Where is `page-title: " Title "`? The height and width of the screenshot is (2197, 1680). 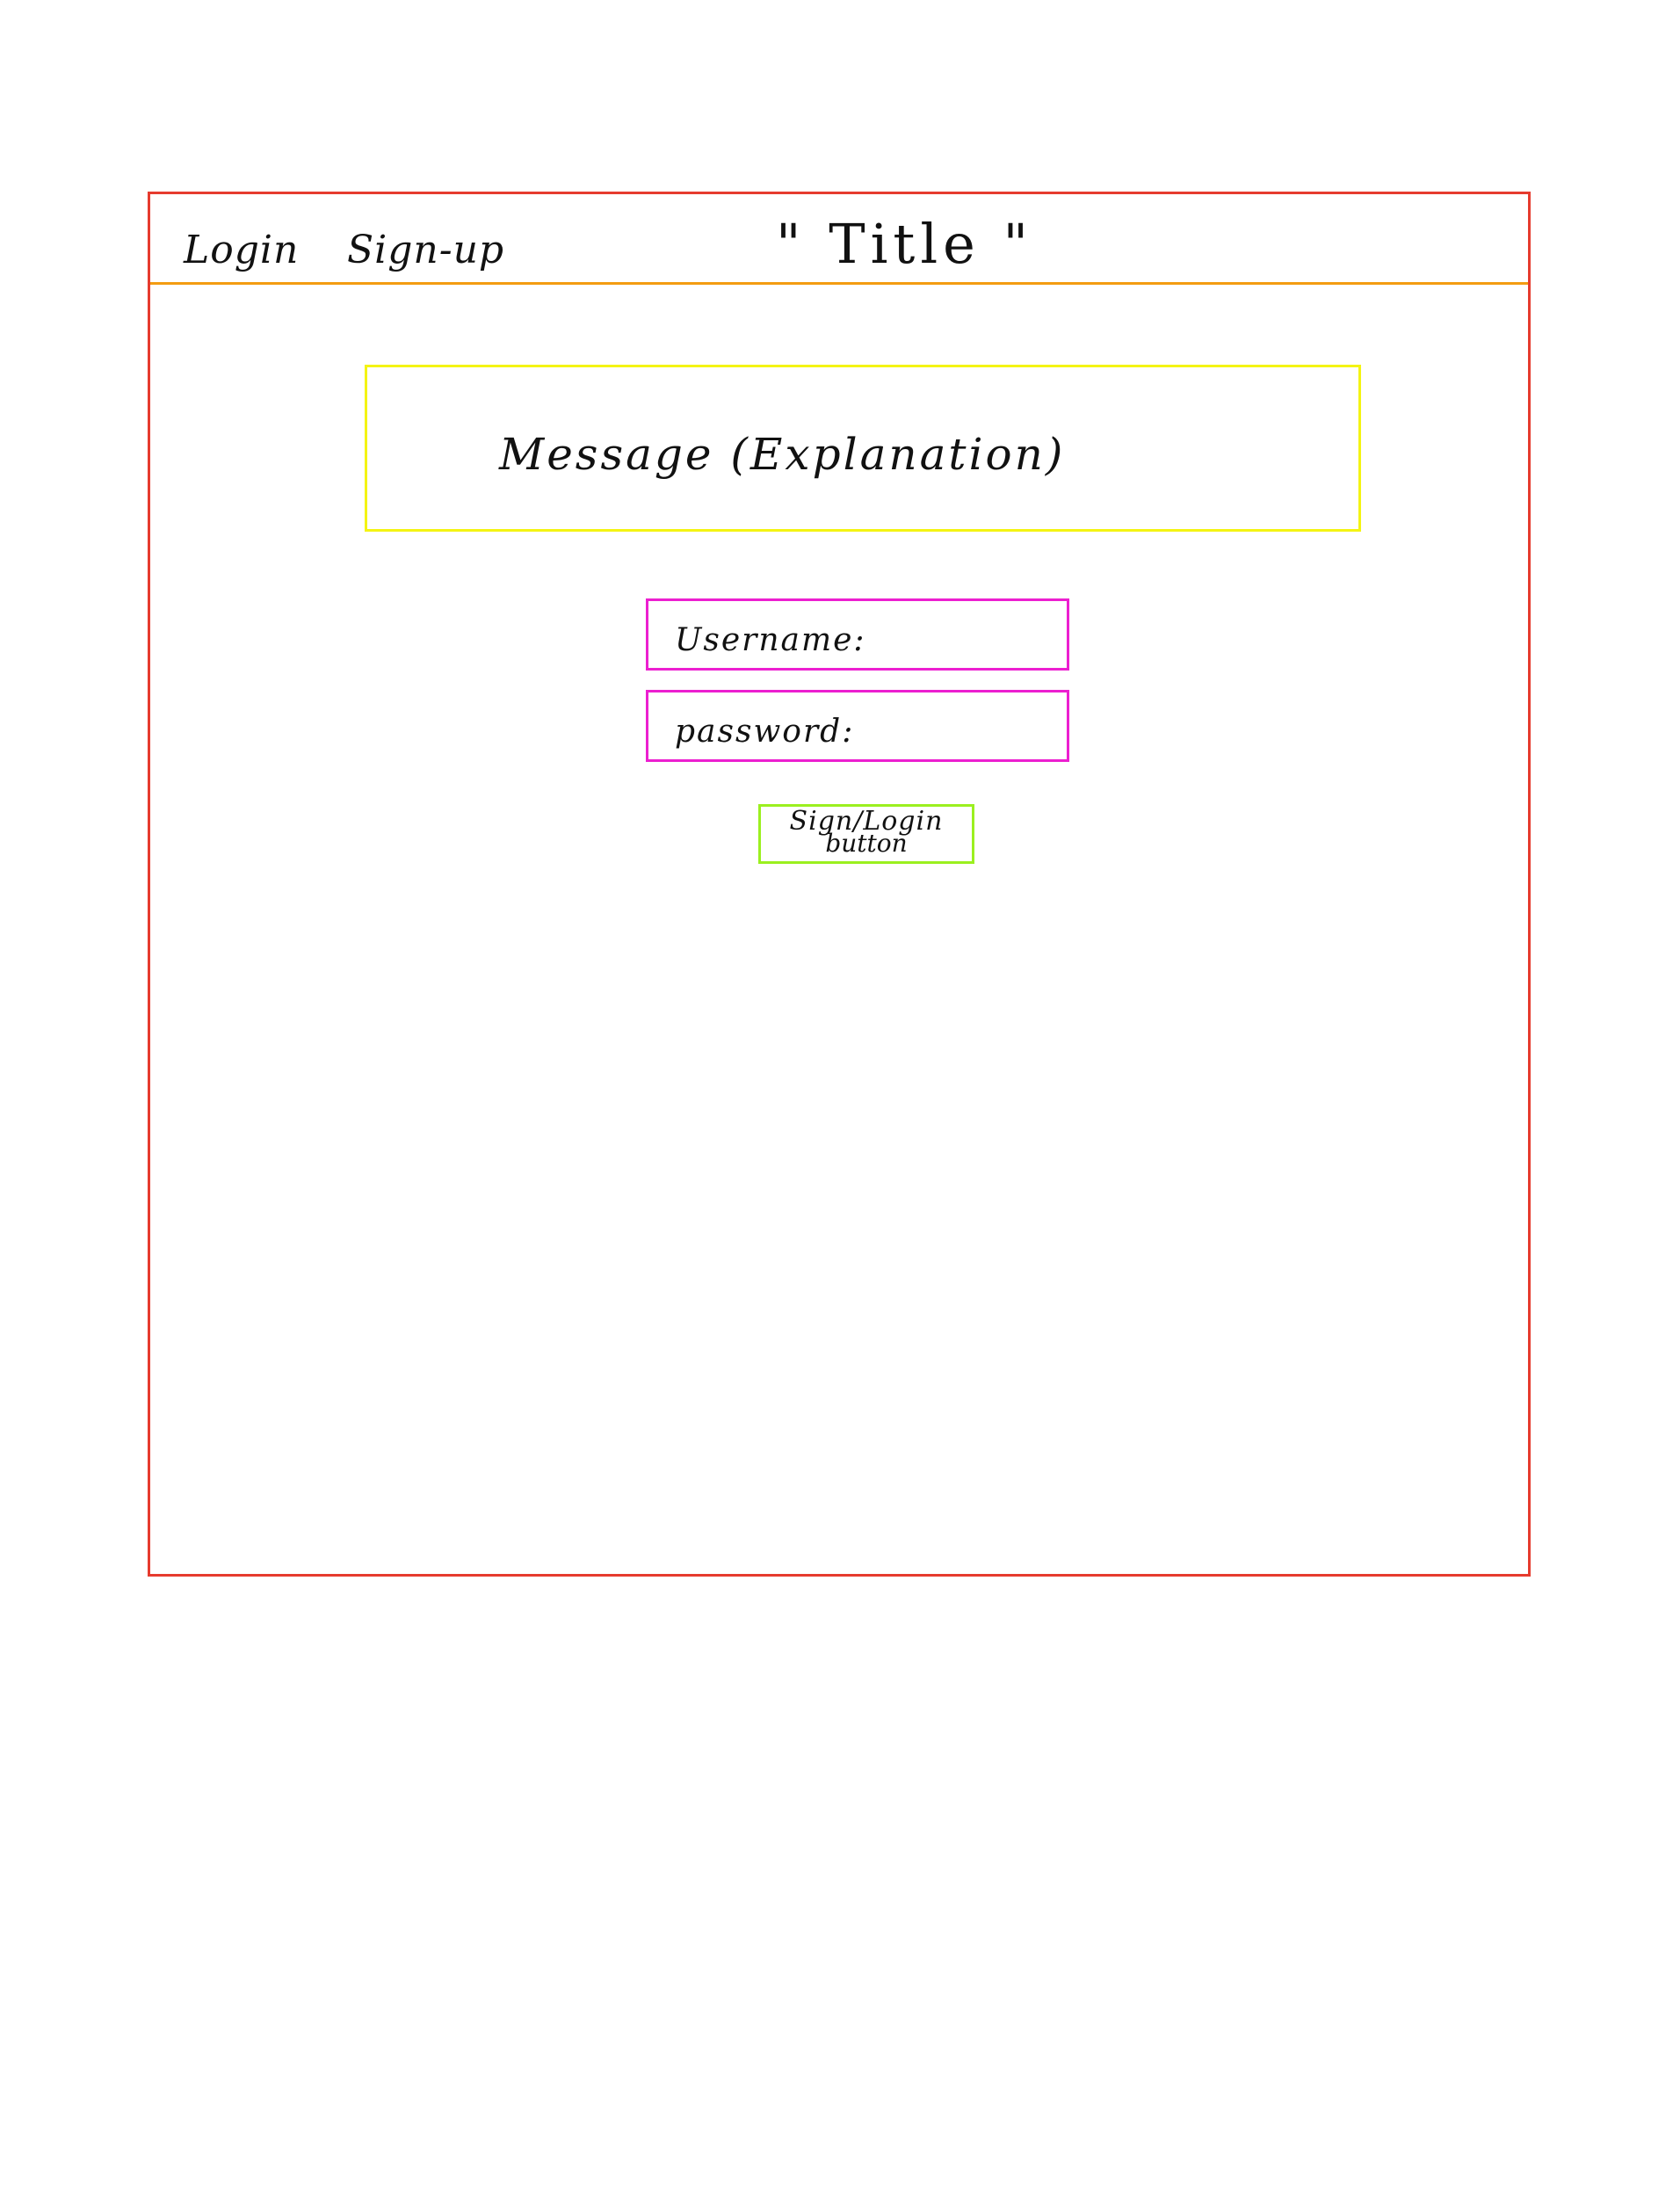 page-title: " Title " is located at coordinates (905, 244).